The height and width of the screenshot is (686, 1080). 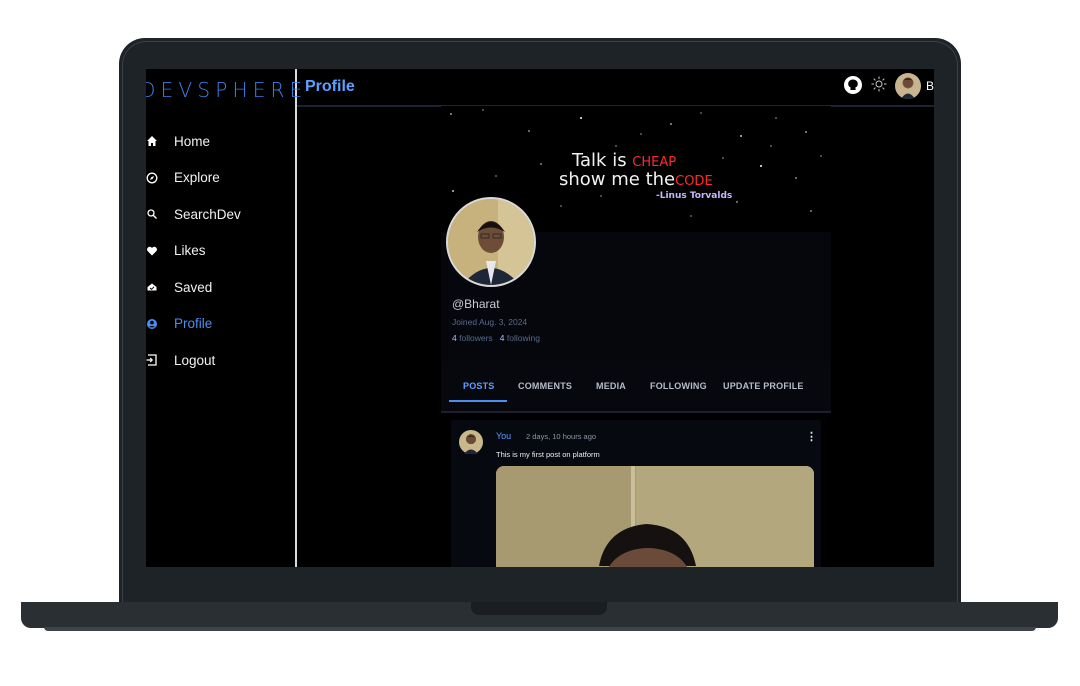 What do you see at coordinates (694, 196) in the screenshot?
I see `banner-quote-author: -Linus Torvalds` at bounding box center [694, 196].